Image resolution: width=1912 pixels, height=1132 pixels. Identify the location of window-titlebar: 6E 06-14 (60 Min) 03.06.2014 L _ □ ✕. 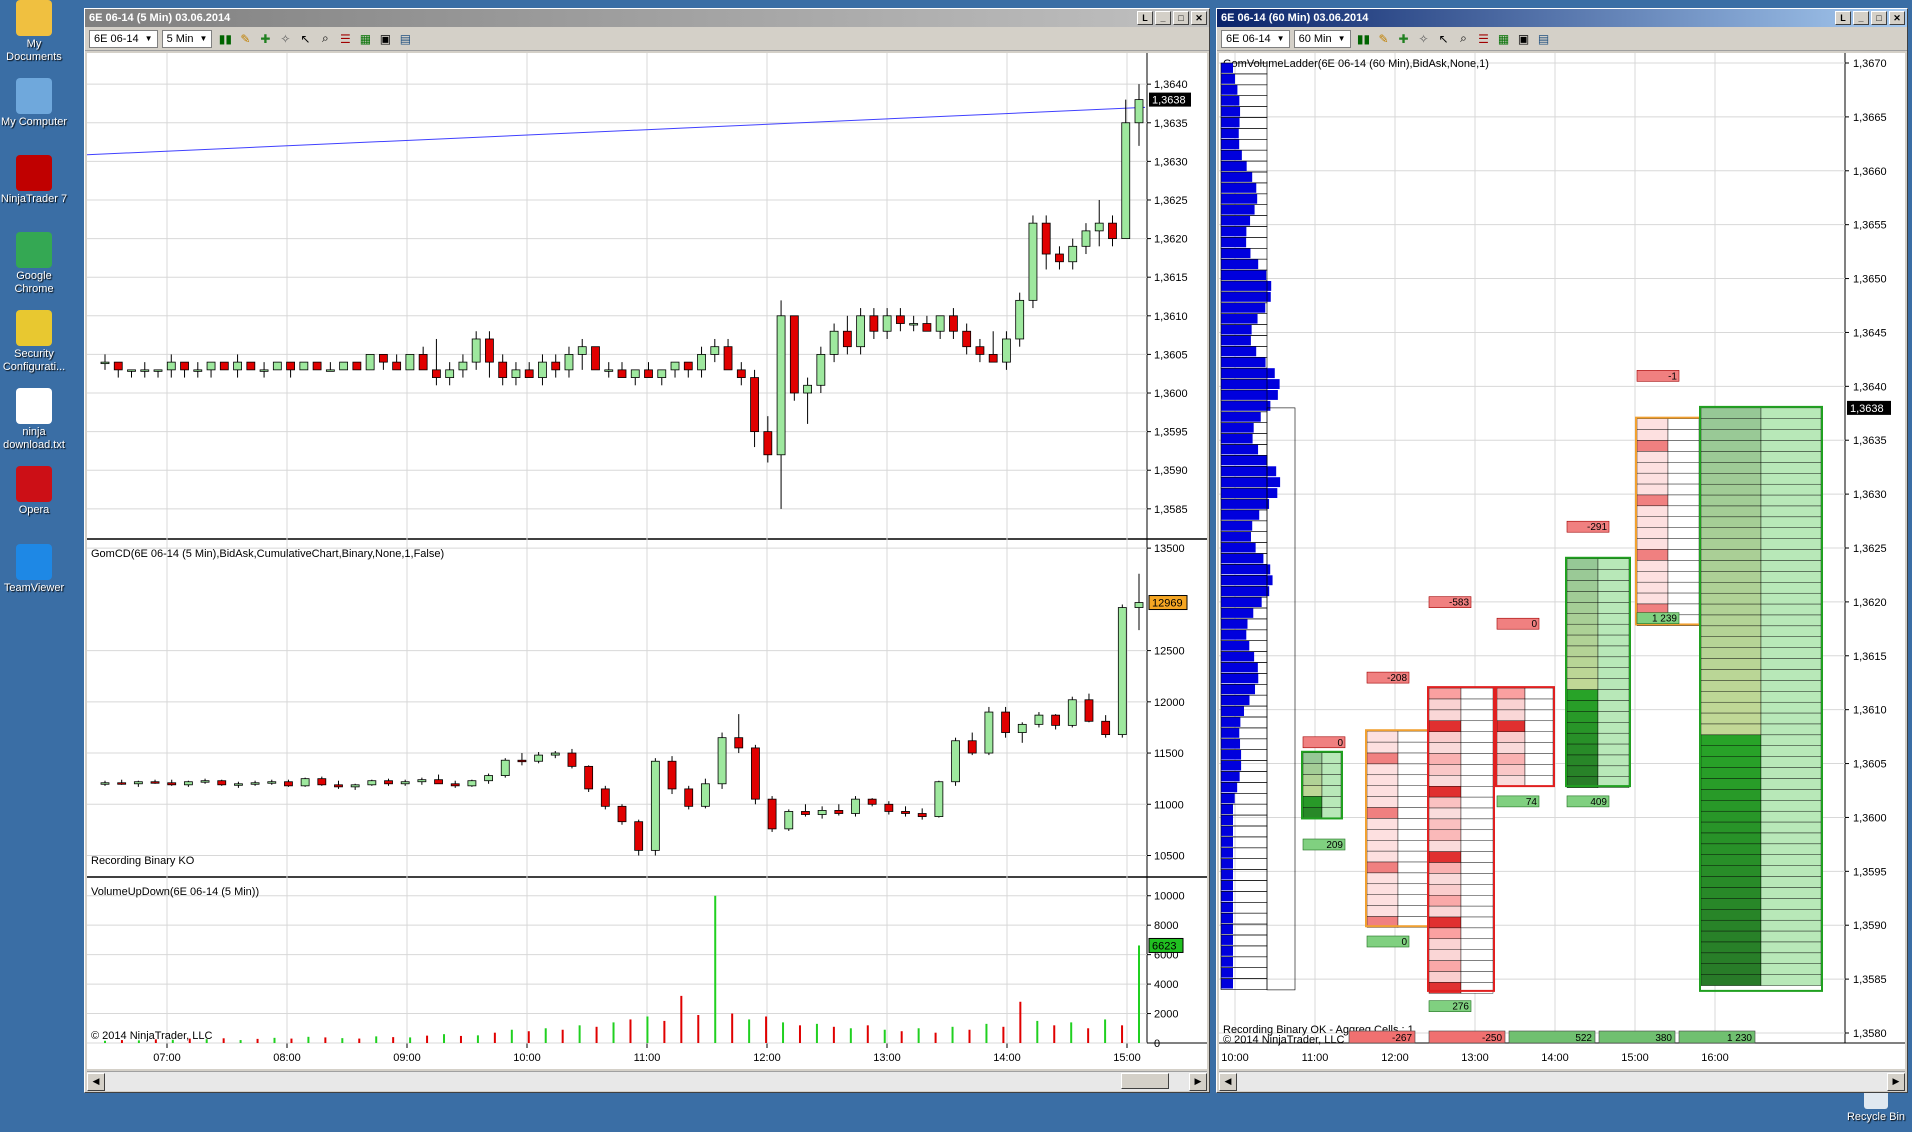
(1562, 18).